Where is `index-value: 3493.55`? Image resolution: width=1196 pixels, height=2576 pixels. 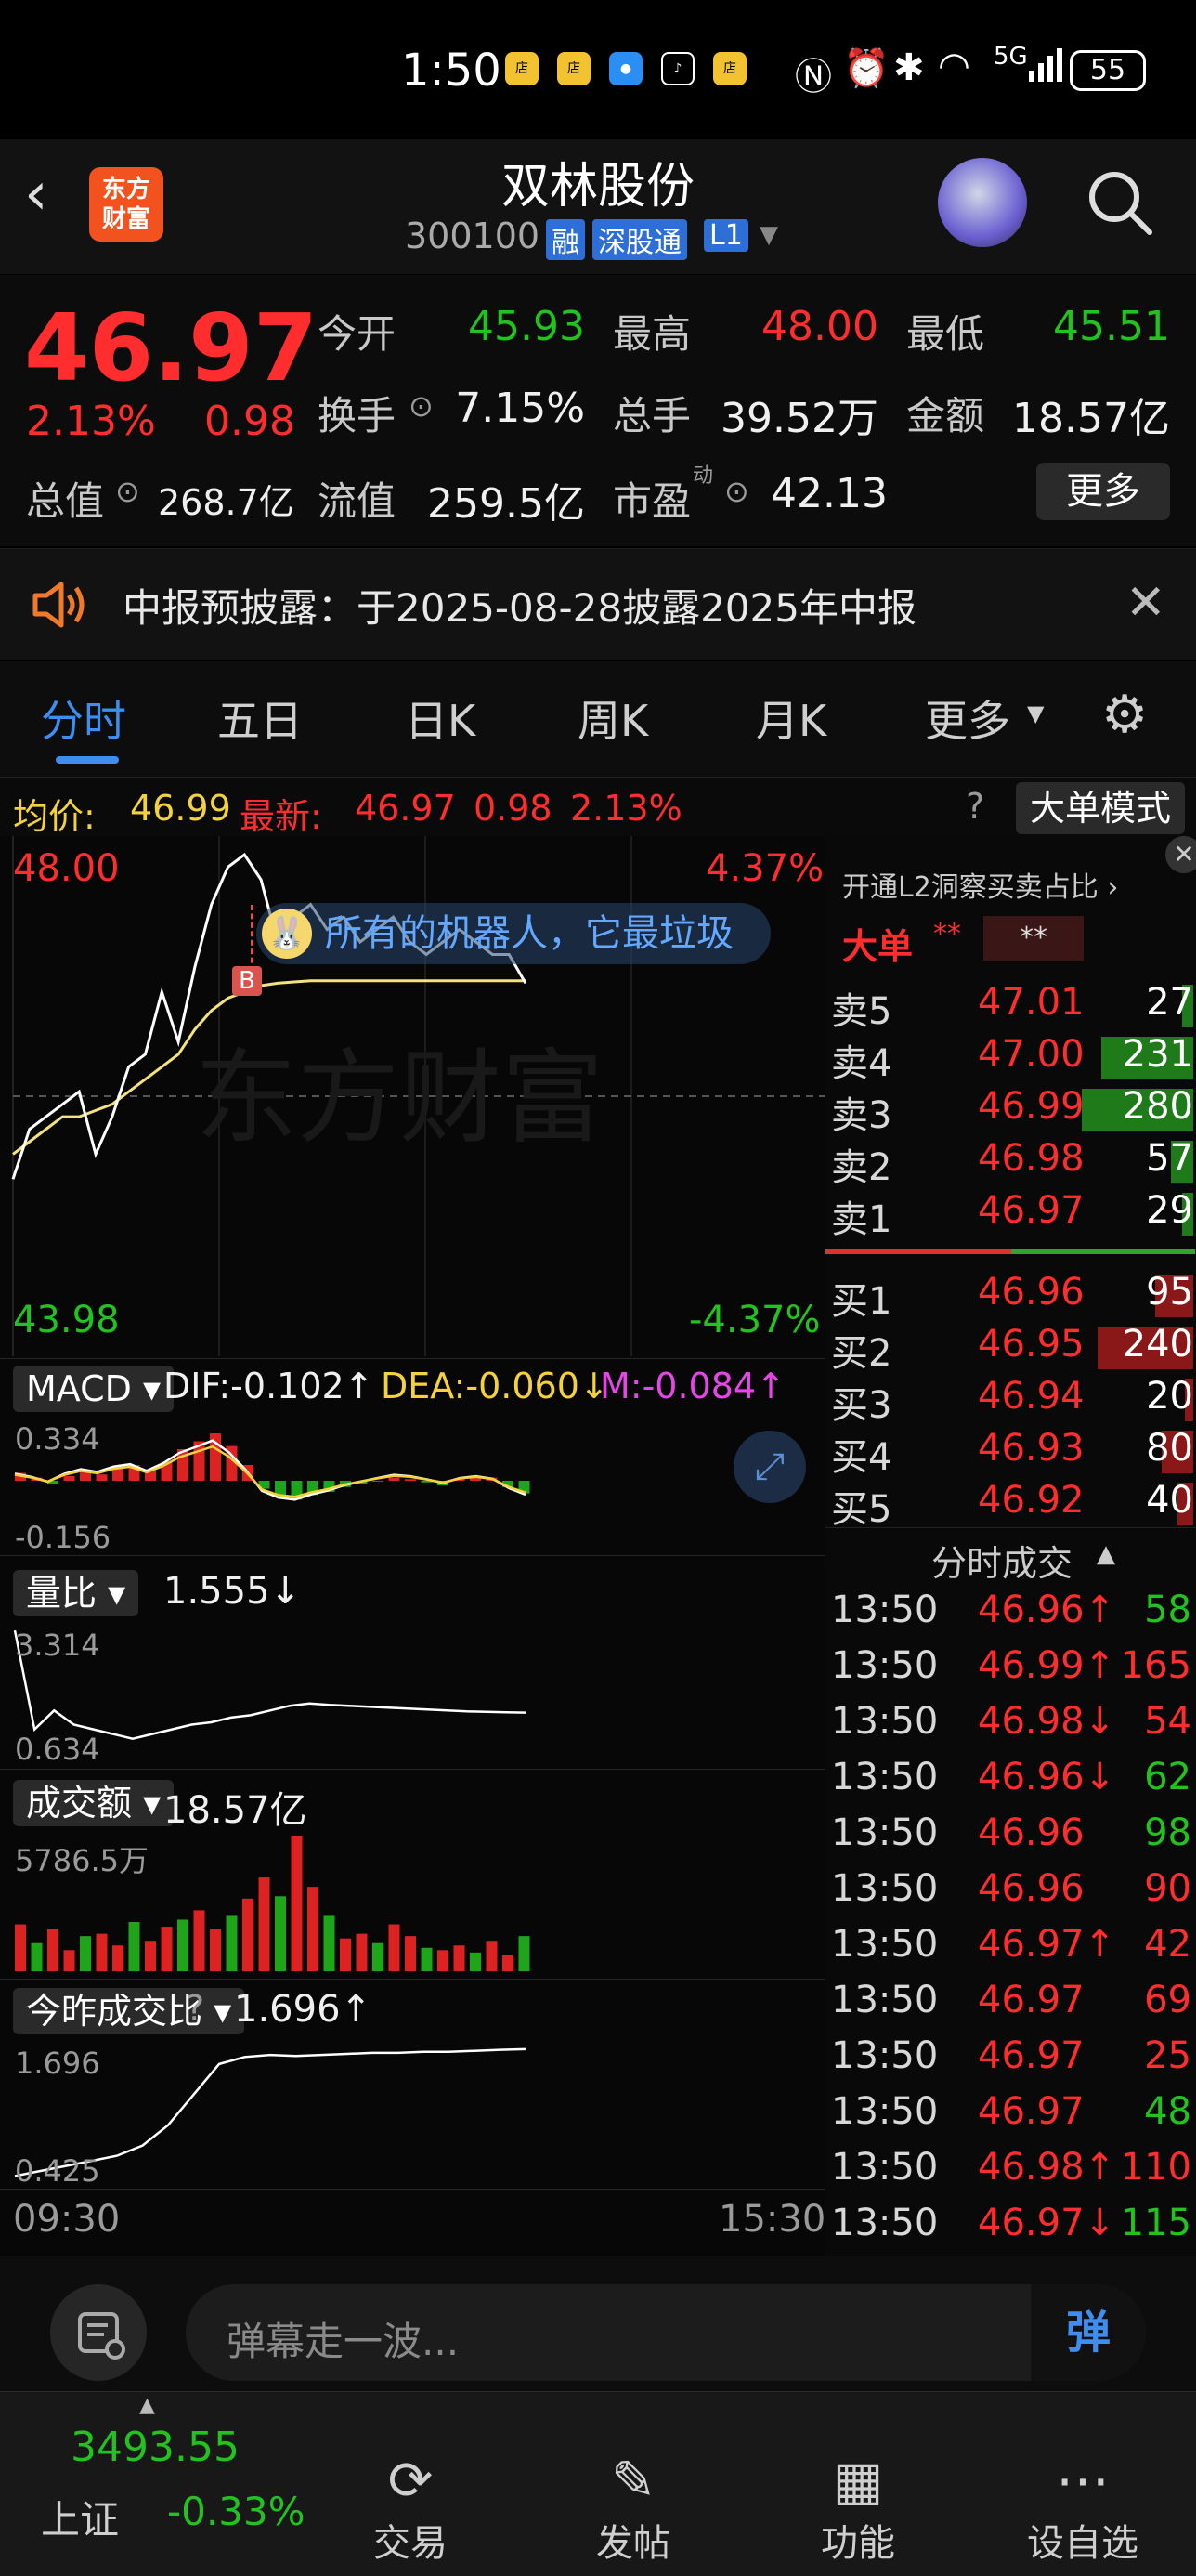
index-value: 3493.55 is located at coordinates (155, 2447).